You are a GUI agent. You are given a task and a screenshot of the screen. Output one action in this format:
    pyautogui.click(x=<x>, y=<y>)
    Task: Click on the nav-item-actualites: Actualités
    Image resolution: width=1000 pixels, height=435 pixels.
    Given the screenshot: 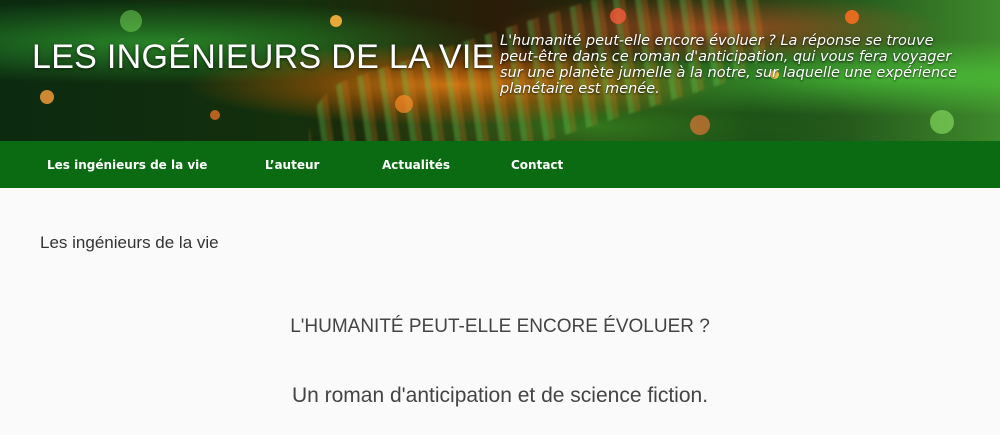 What is the action you would take?
    pyautogui.click(x=416, y=165)
    